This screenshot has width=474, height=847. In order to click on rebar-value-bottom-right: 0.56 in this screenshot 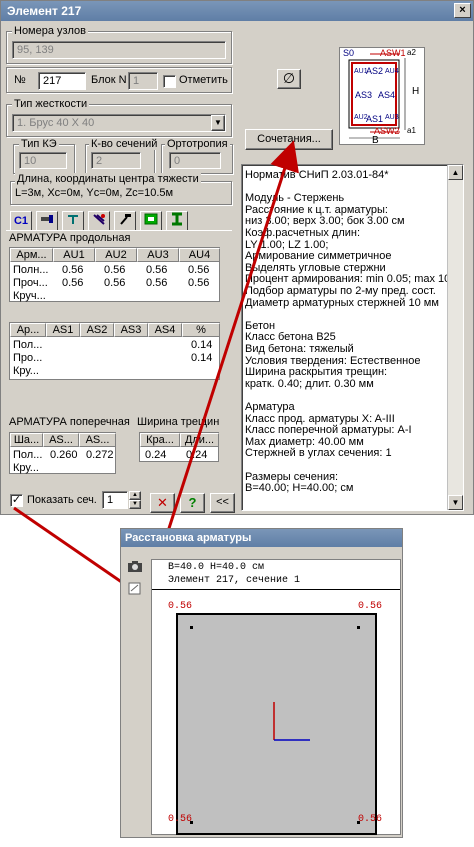, I will do `click(370, 819)`.